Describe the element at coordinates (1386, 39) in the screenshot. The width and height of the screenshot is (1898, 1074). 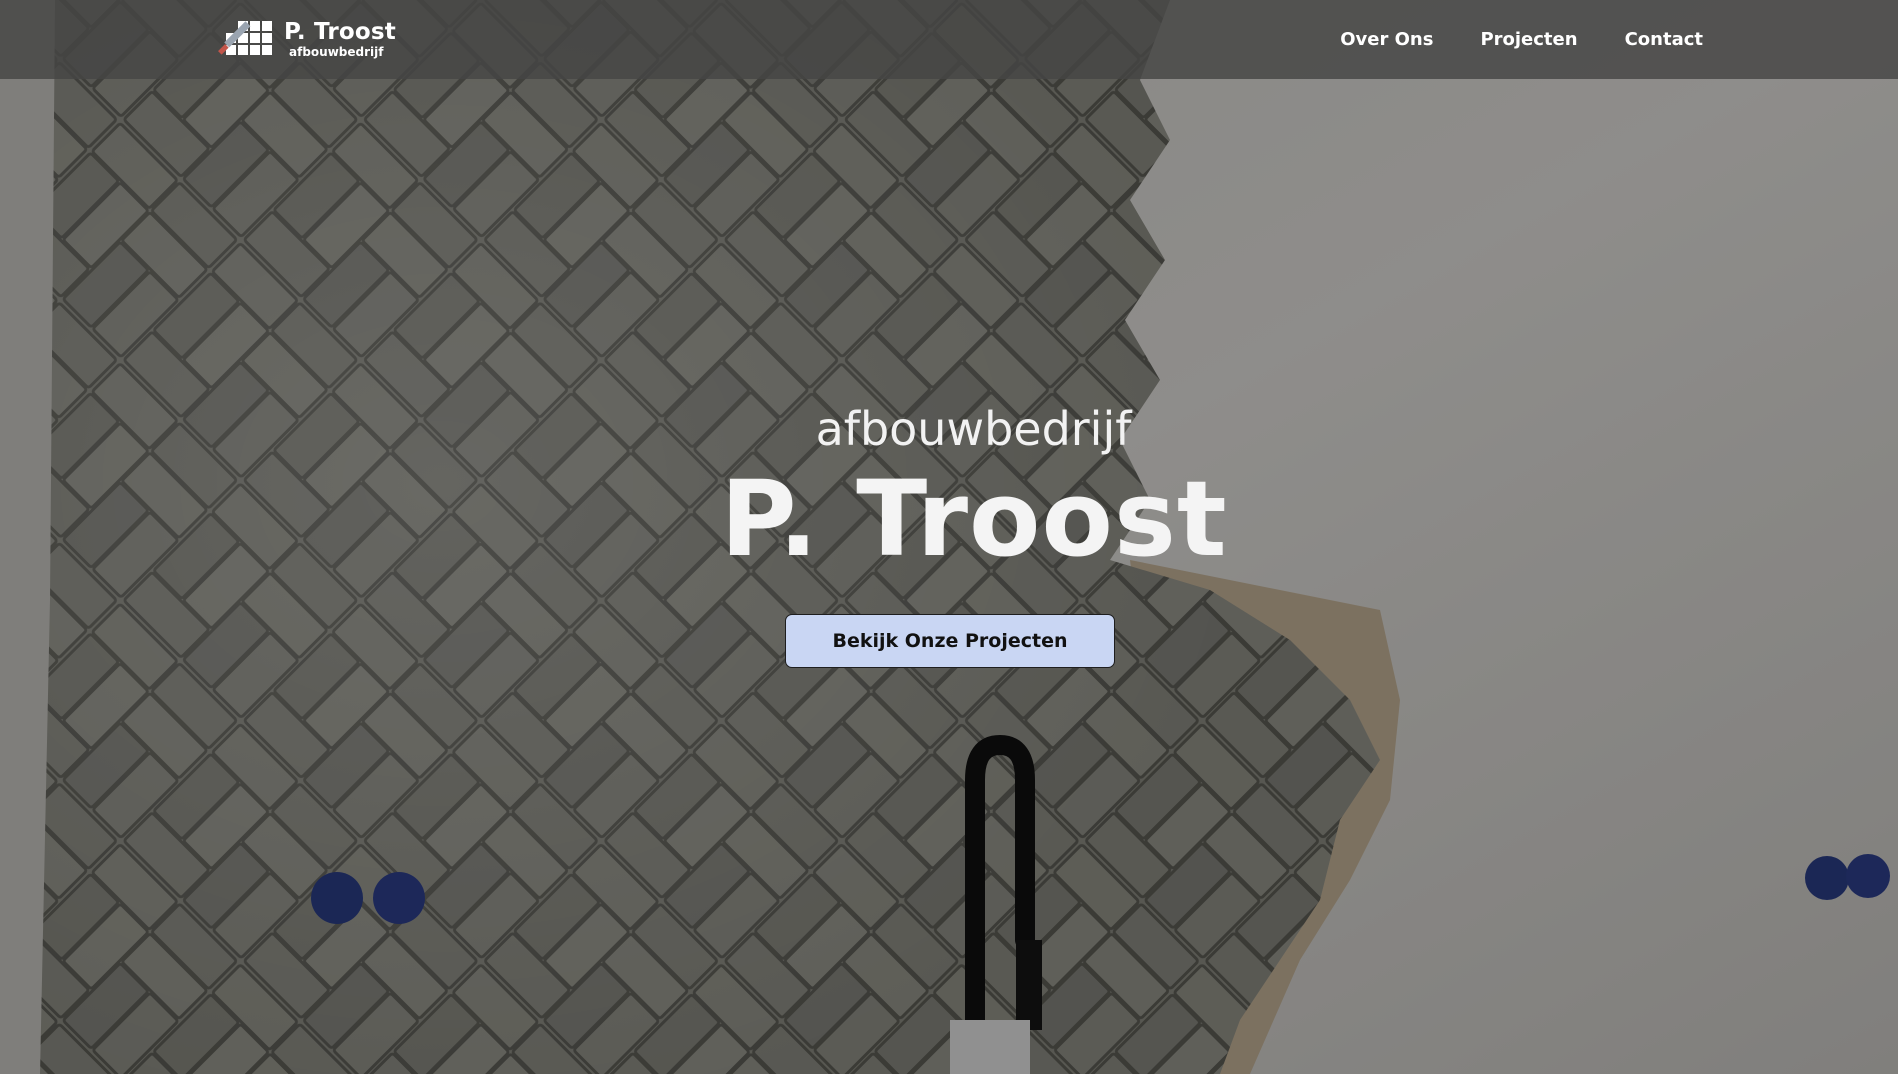
I see `nav-link-over-ons: Over Ons` at that location.